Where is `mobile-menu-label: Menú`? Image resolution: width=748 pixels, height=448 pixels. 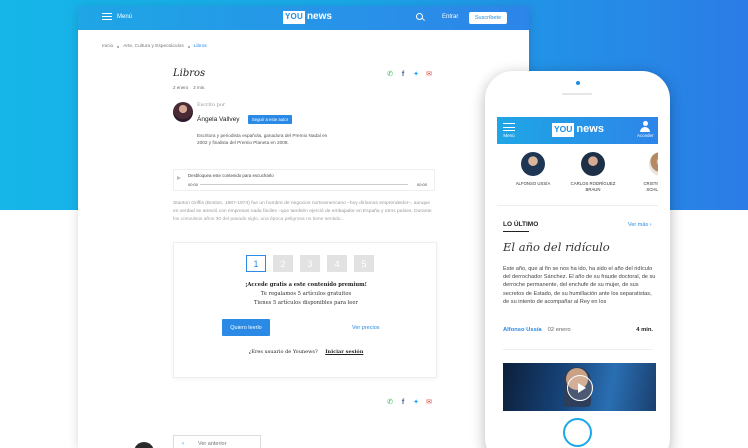 mobile-menu-label: Menú is located at coordinates (509, 135).